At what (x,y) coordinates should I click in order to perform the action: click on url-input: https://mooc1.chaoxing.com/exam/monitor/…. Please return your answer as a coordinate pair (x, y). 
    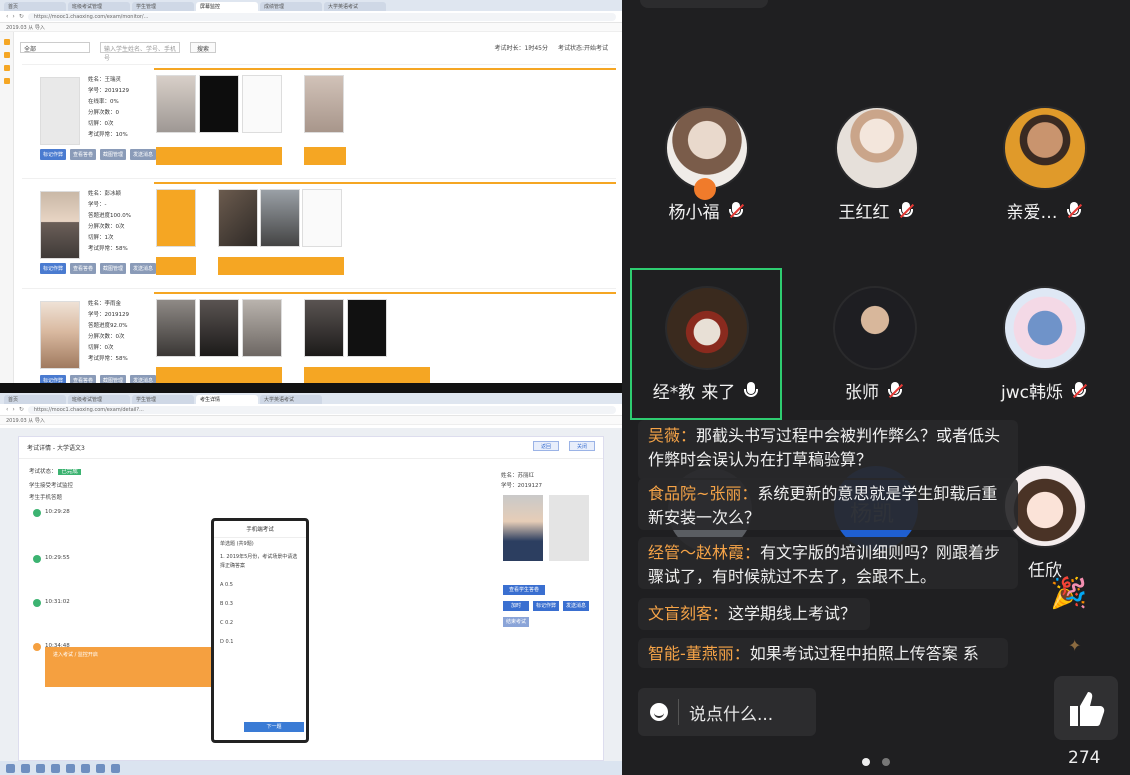
    Looking at the image, I should click on (321, 16).